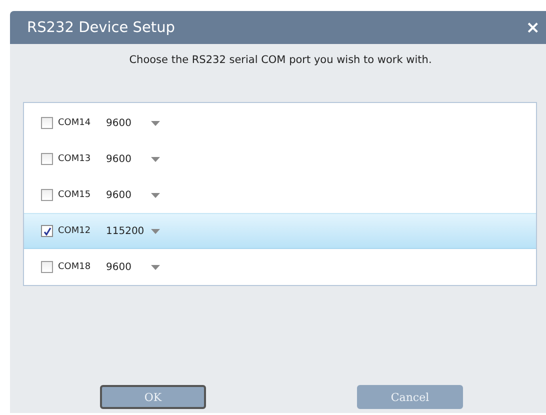 The height and width of the screenshot is (415, 546). Describe the element at coordinates (280, 123) in the screenshot. I see `port-row: COM14 9600` at that location.